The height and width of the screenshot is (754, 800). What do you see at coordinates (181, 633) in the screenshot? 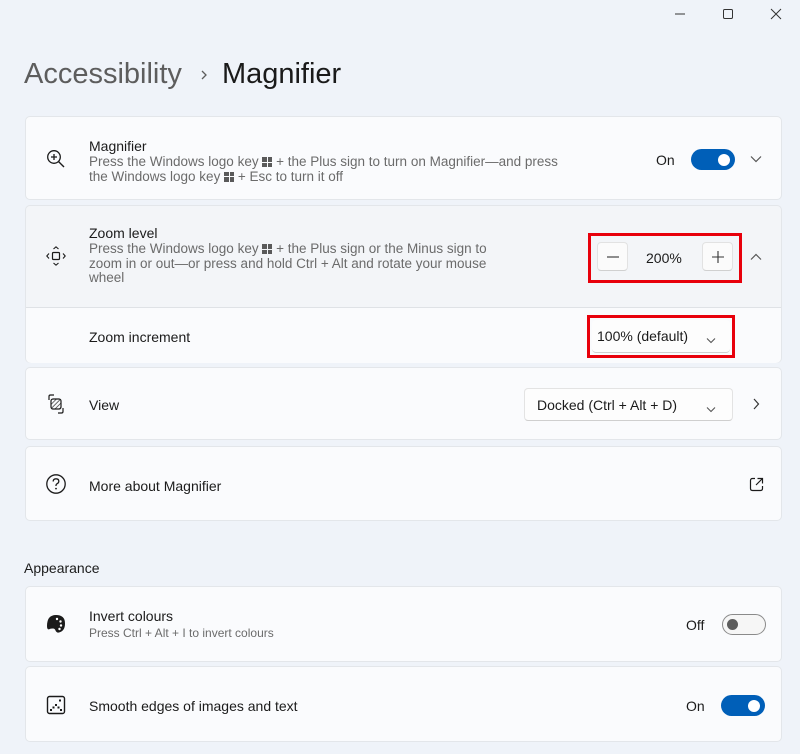
I see `invert-colours-description: Press Ctrl + Alt + I to invert colours` at bounding box center [181, 633].